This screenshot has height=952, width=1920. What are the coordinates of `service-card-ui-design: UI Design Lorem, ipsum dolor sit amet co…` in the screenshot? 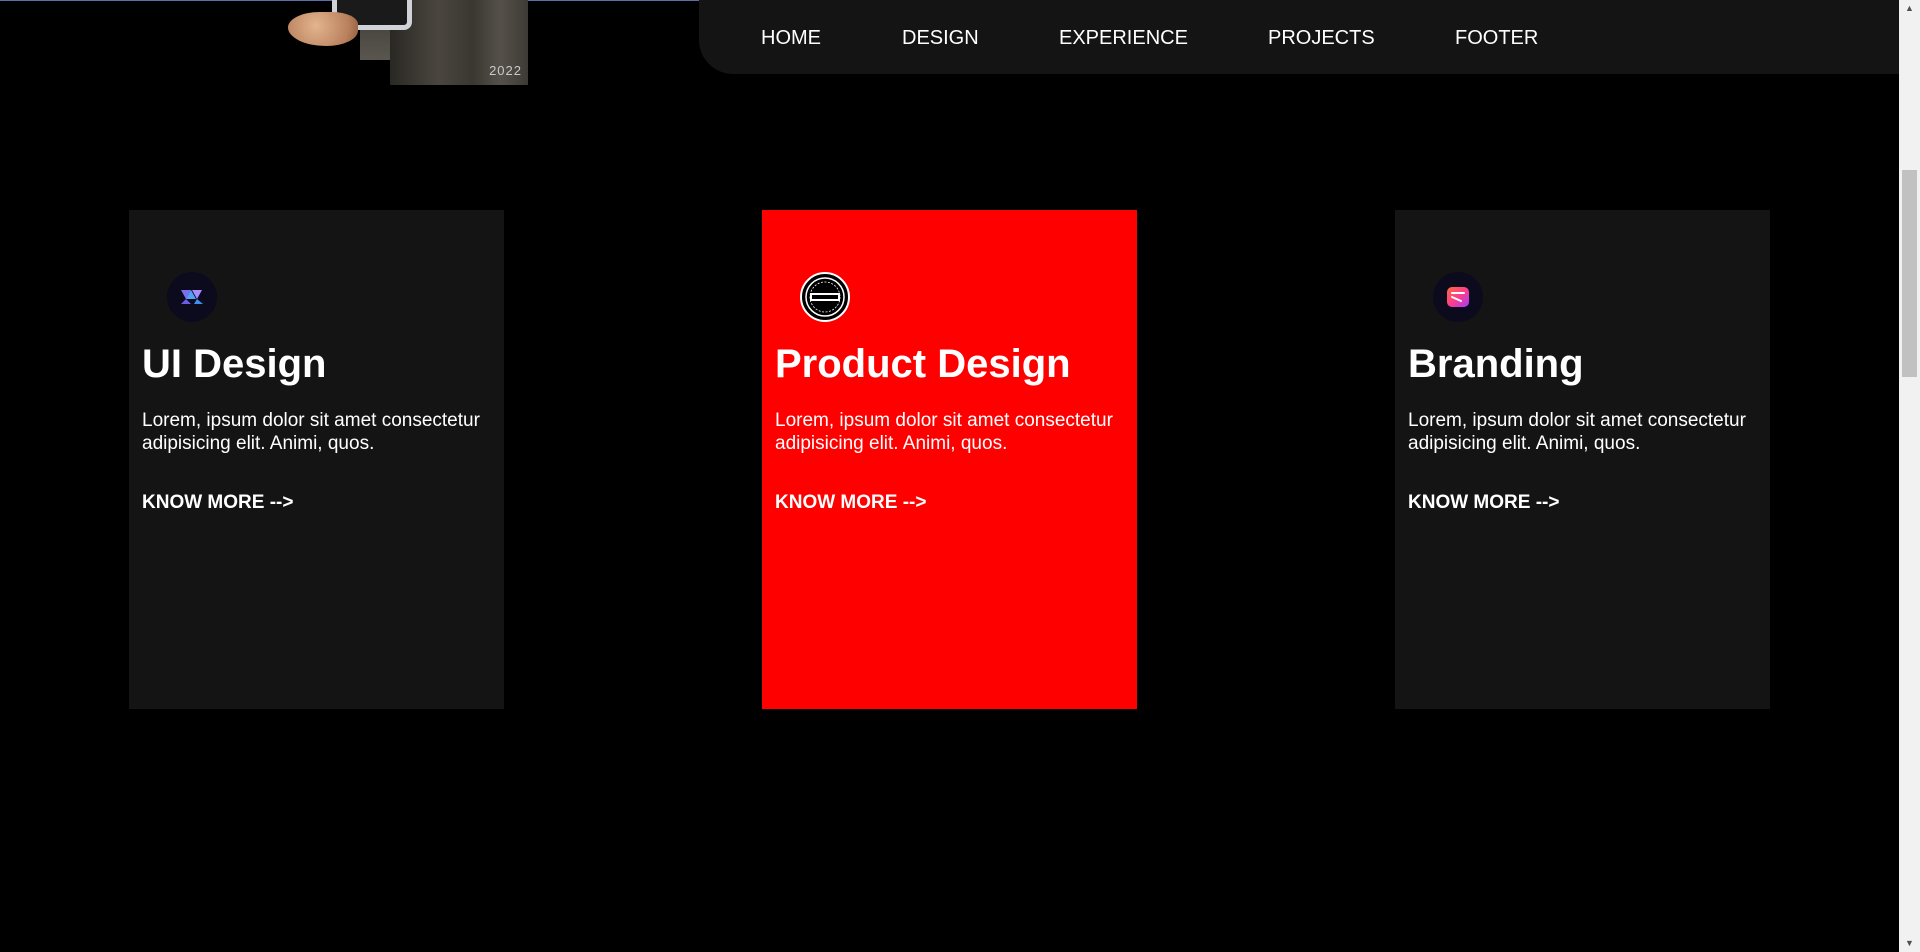 It's located at (316, 459).